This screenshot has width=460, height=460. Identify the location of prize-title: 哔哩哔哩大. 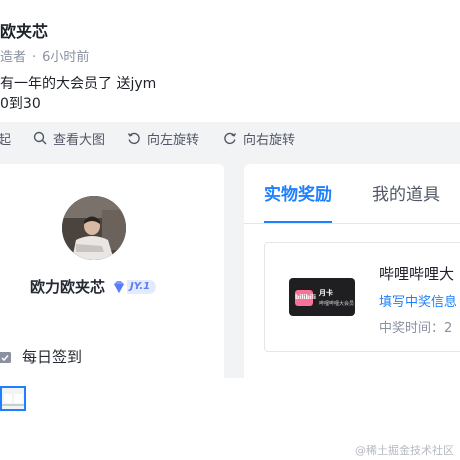
(417, 274).